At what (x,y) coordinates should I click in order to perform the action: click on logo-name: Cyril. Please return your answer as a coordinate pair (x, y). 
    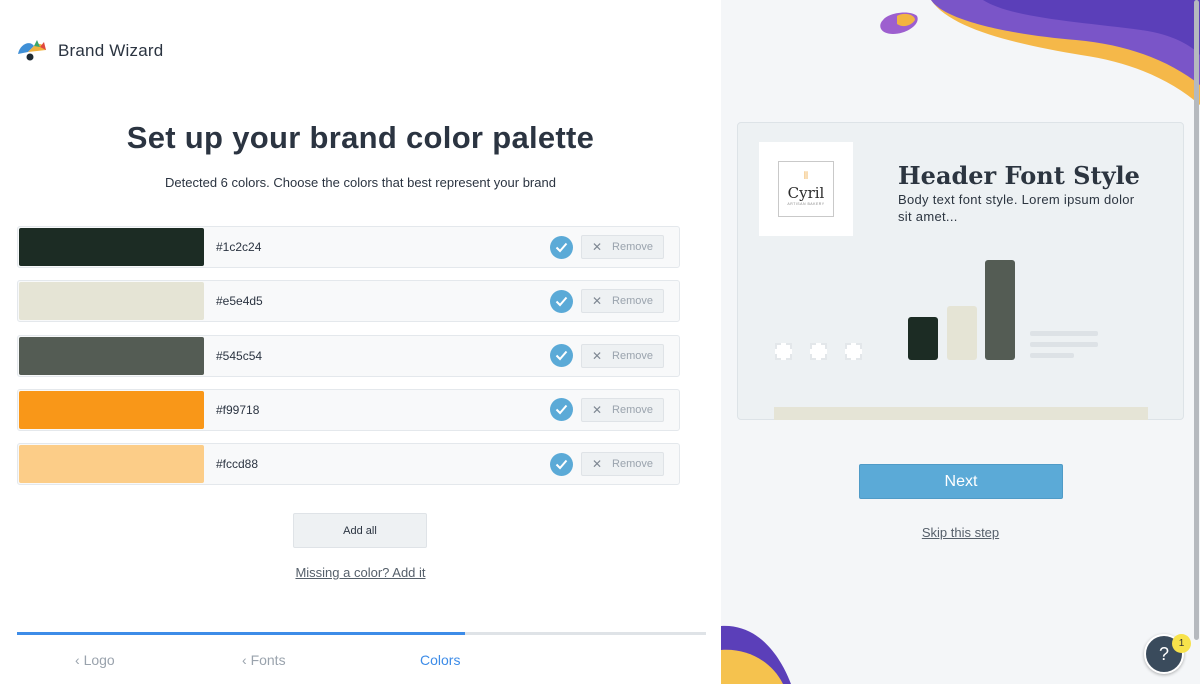
    Looking at the image, I should click on (806, 193).